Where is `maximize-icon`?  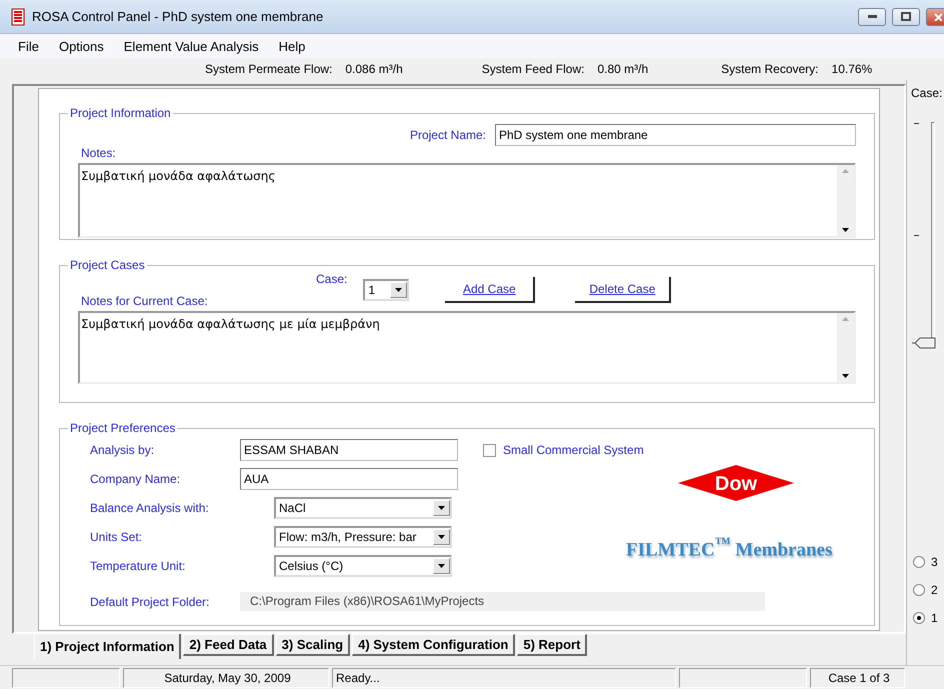 maximize-icon is located at coordinates (906, 16).